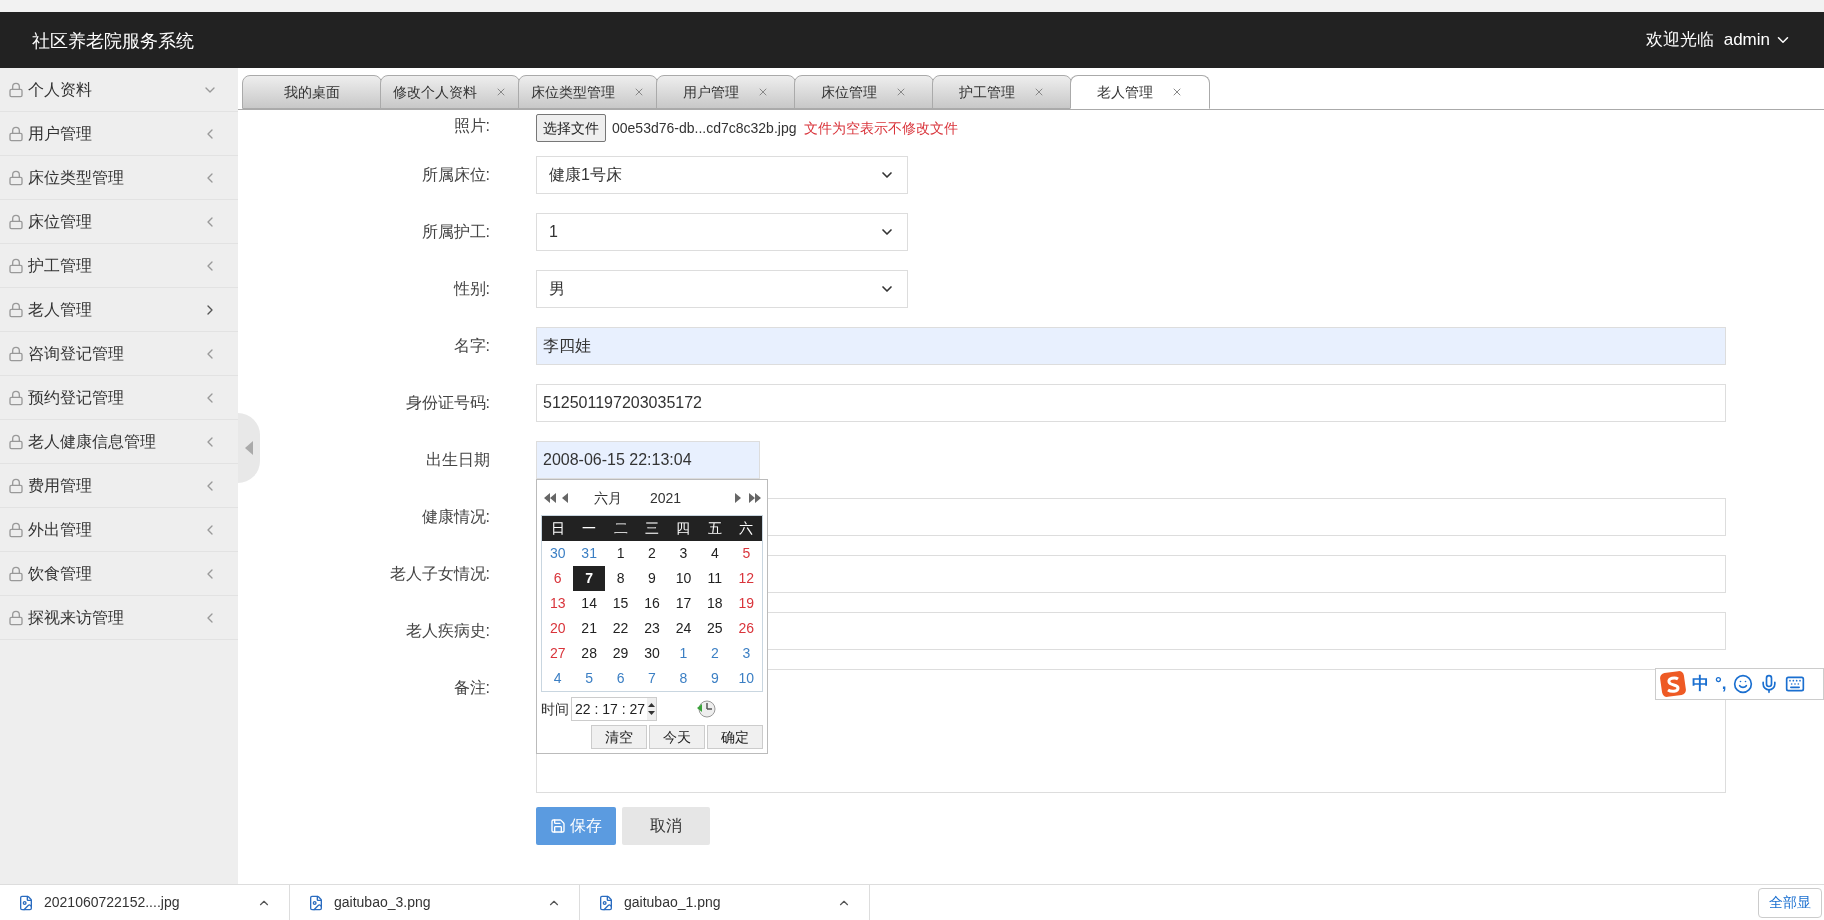 This screenshot has height=920, width=1824. Describe the element at coordinates (1131, 403) in the screenshot. I see `input-field: 512501197203035172` at that location.